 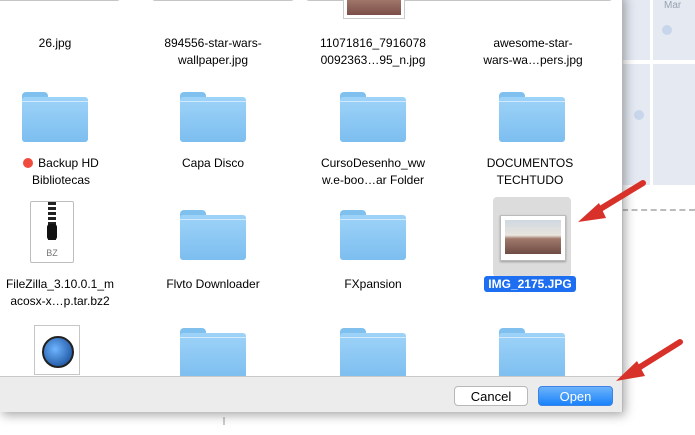 I want to click on folder-name: Capa Disco, so click(x=213, y=163).